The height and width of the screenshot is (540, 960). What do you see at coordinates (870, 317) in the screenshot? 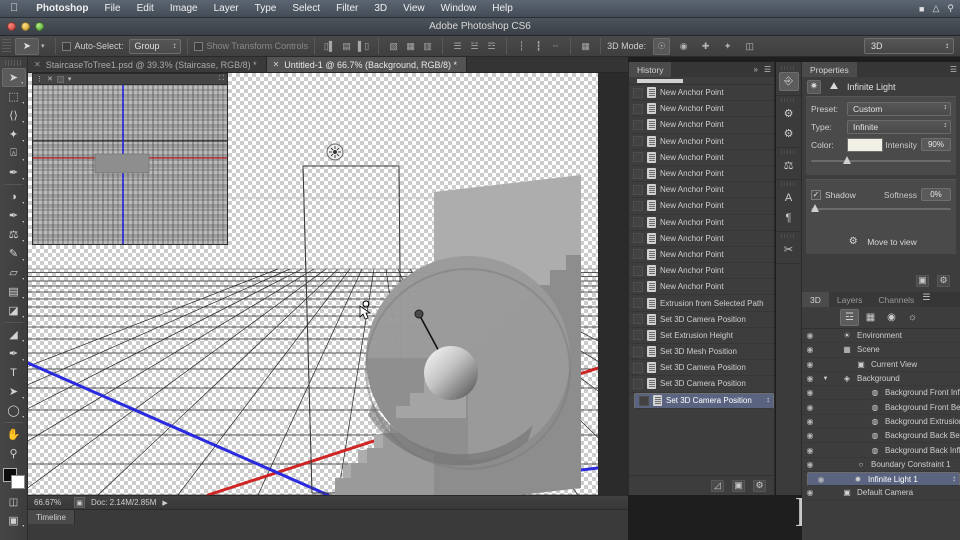
I see `filter-meshes-icon: ▦` at bounding box center [870, 317].